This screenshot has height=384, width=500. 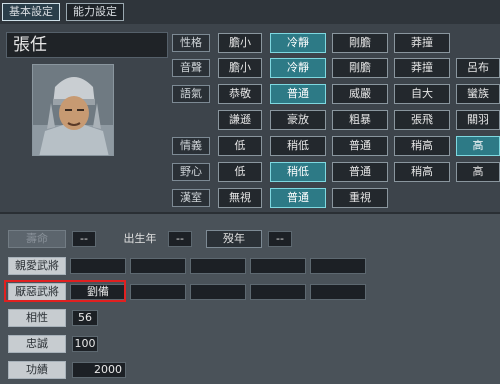 What do you see at coordinates (240, 120) in the screenshot?
I see `option-tone-5: 謙遜` at bounding box center [240, 120].